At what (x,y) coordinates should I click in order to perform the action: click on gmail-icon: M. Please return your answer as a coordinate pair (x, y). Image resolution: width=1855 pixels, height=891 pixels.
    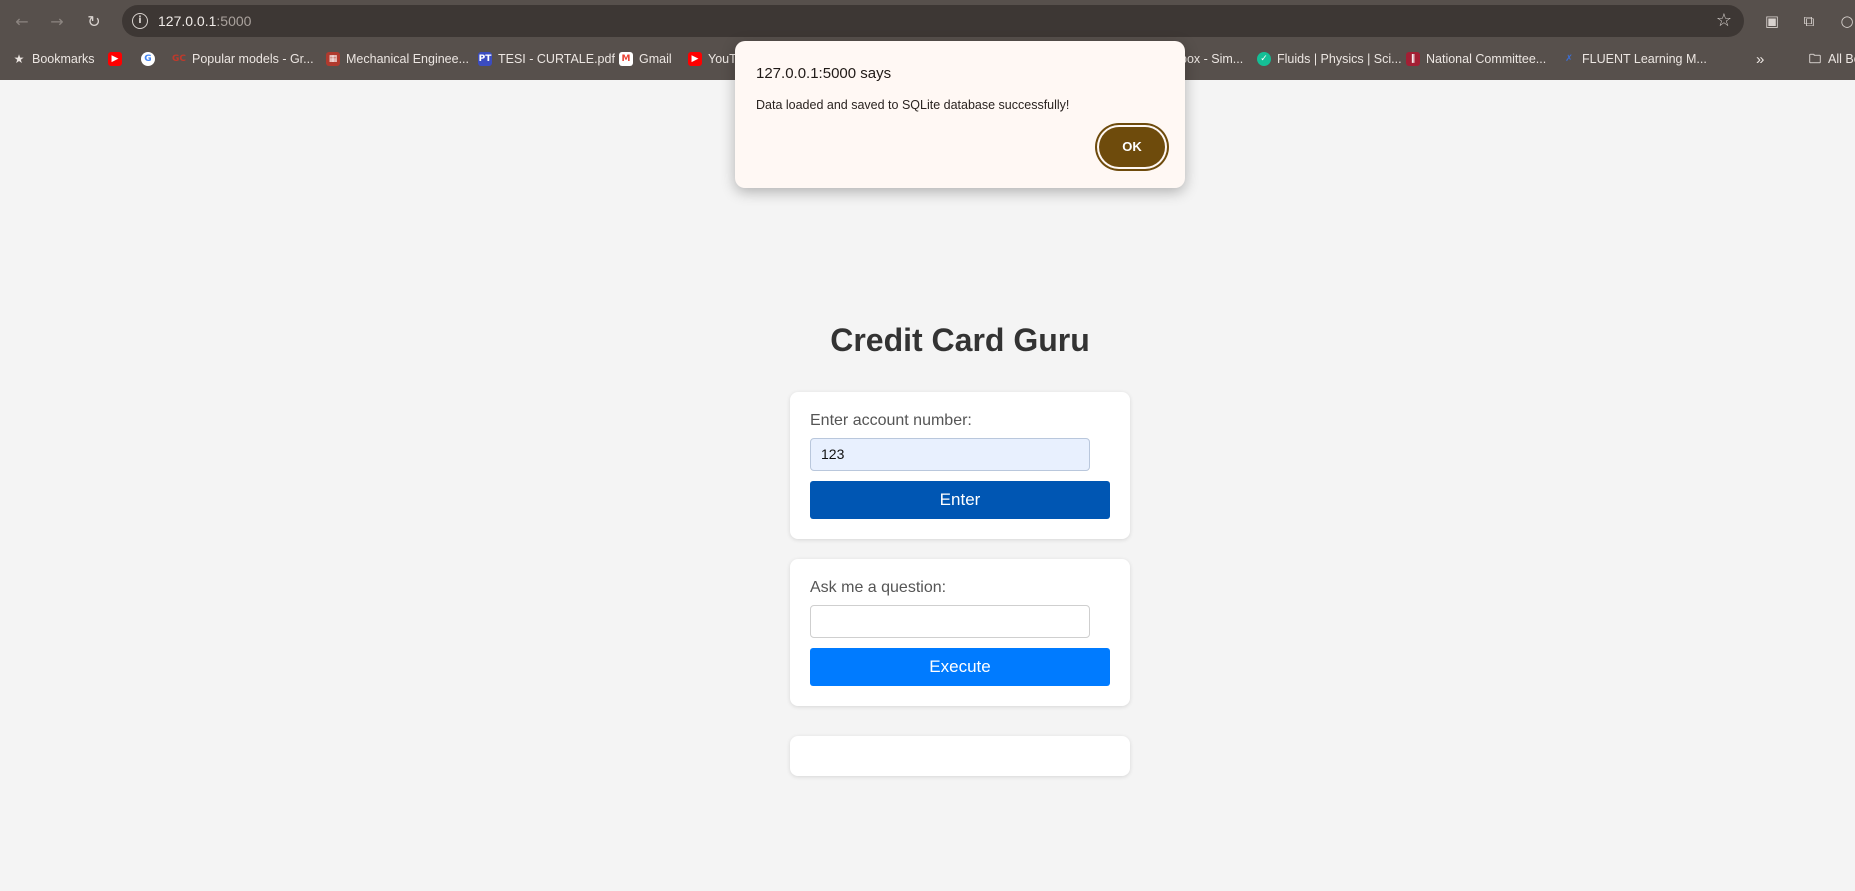
    Looking at the image, I should click on (626, 59).